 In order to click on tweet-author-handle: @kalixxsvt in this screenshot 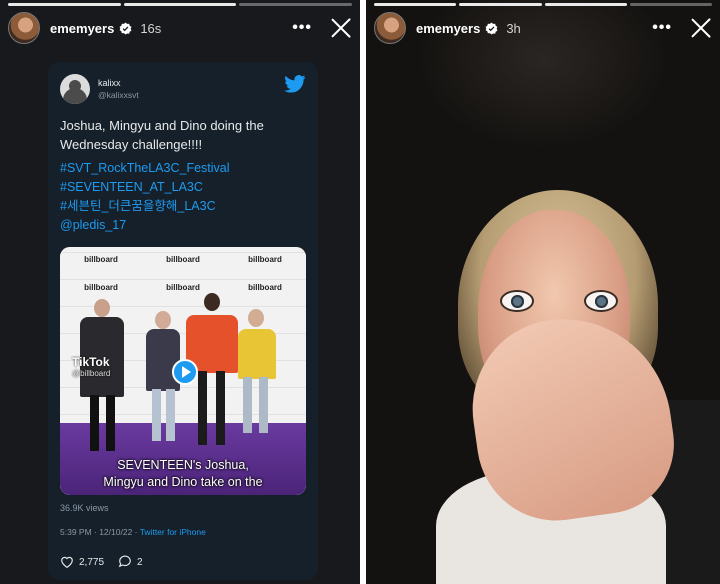, I will do `click(118, 95)`.